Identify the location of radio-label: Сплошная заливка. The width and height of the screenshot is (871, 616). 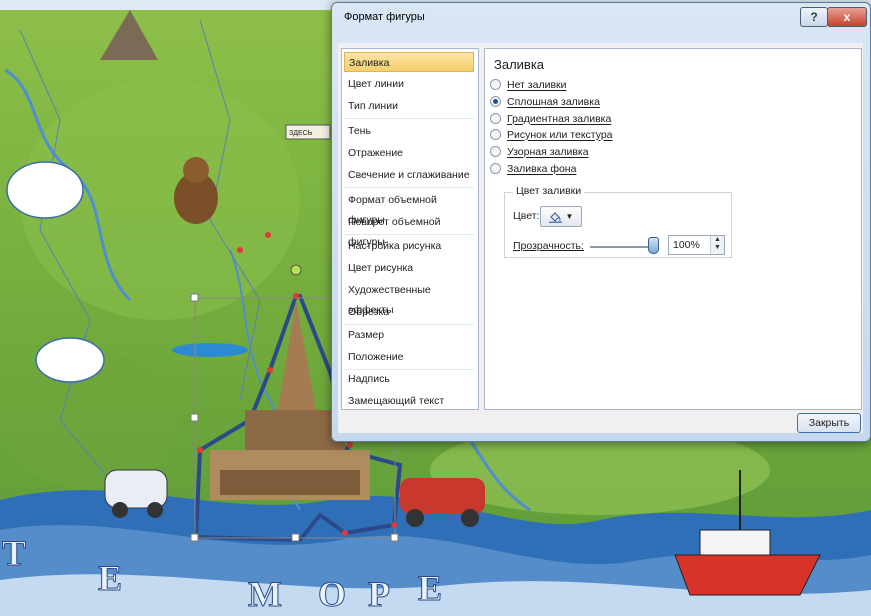
(553, 101).